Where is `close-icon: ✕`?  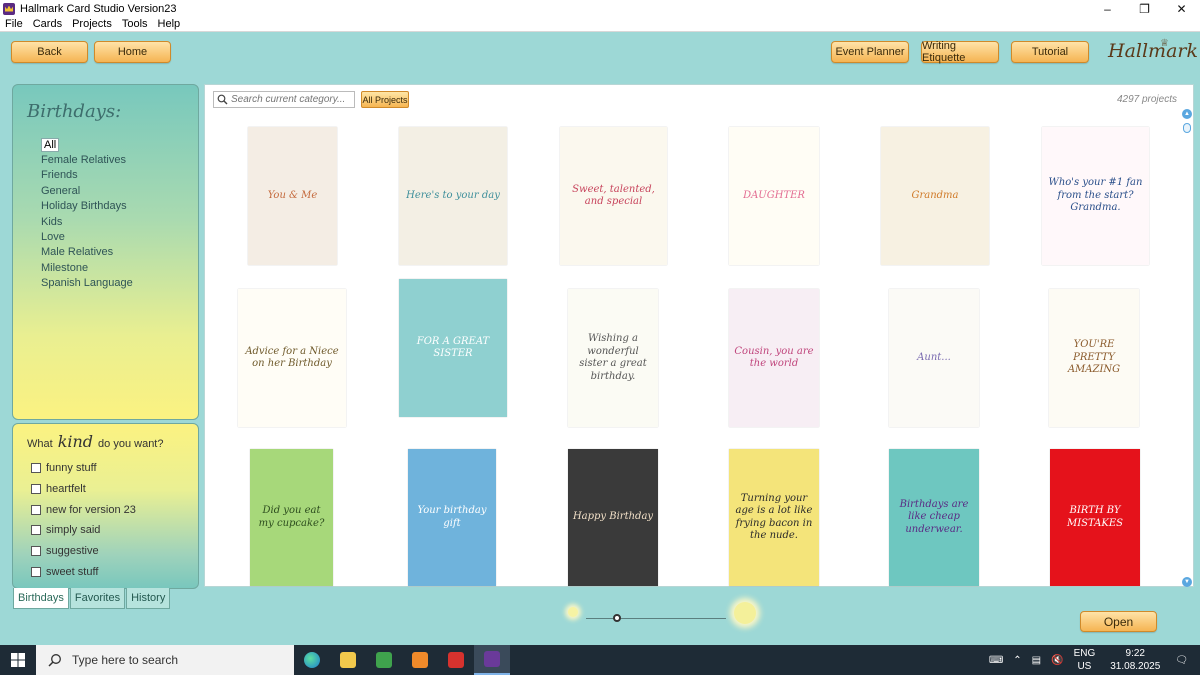
close-icon: ✕ is located at coordinates (1181, 8).